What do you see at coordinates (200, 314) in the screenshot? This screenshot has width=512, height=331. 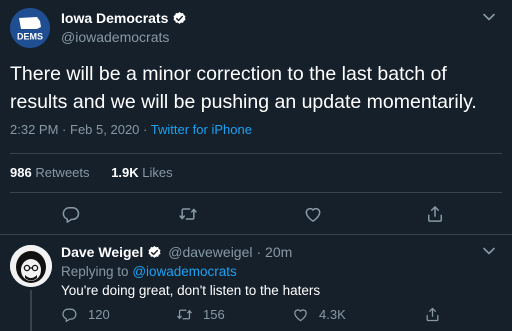 I see `reply-retweet-button: 156` at bounding box center [200, 314].